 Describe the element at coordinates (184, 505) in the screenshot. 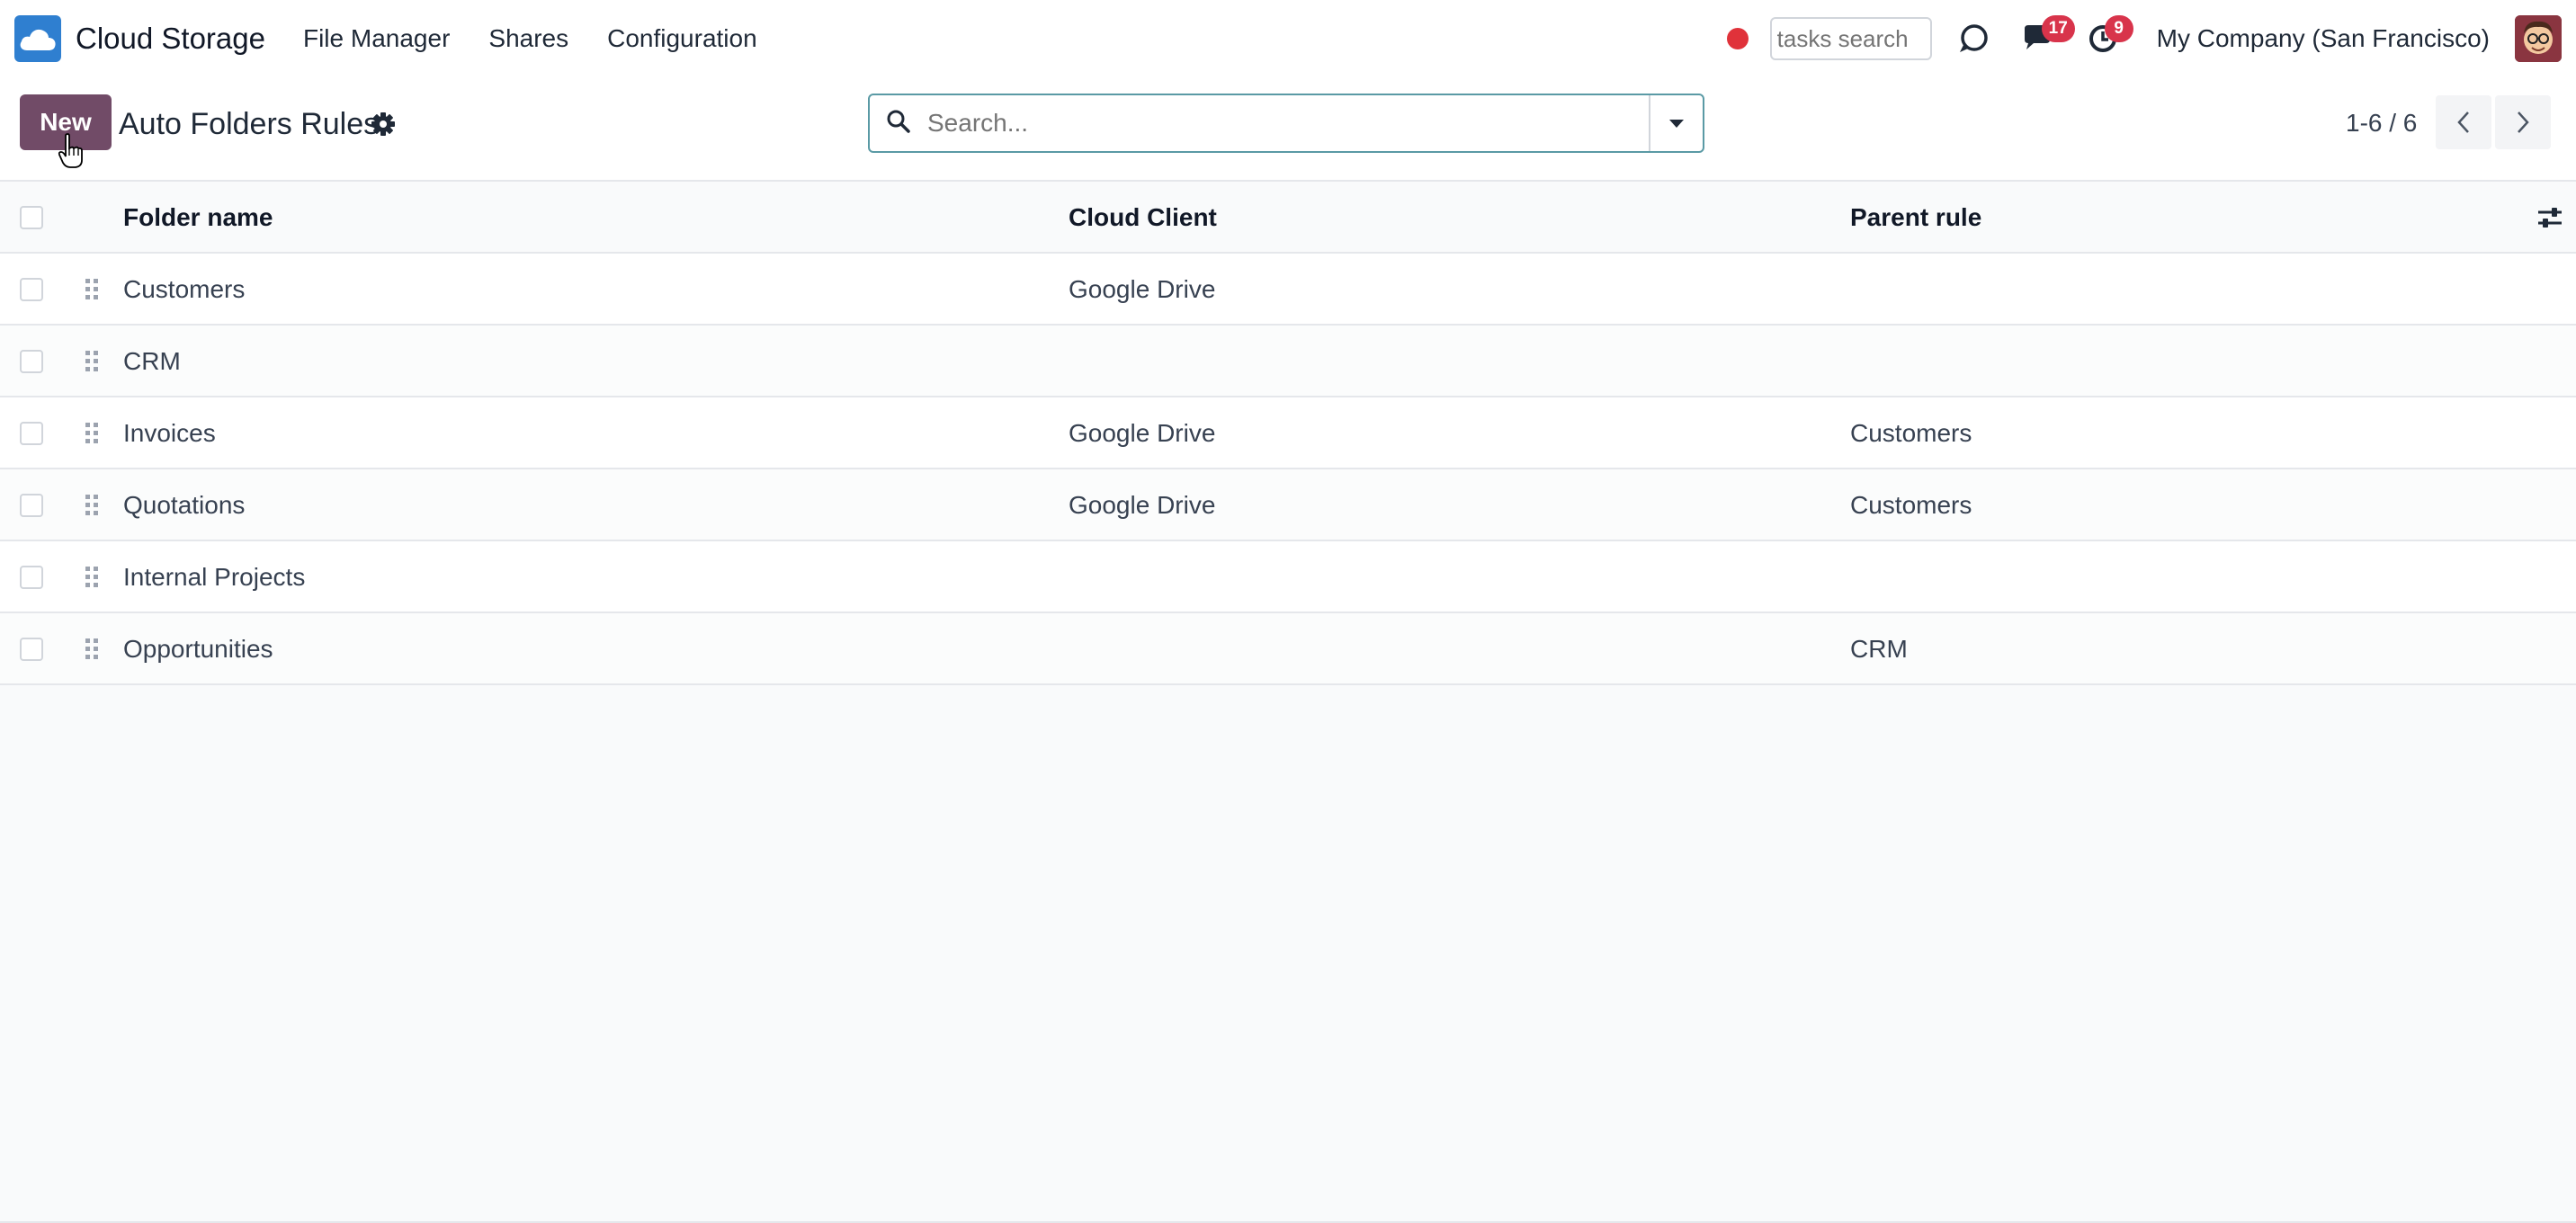

I see `cell-folder-name: Quotations` at that location.